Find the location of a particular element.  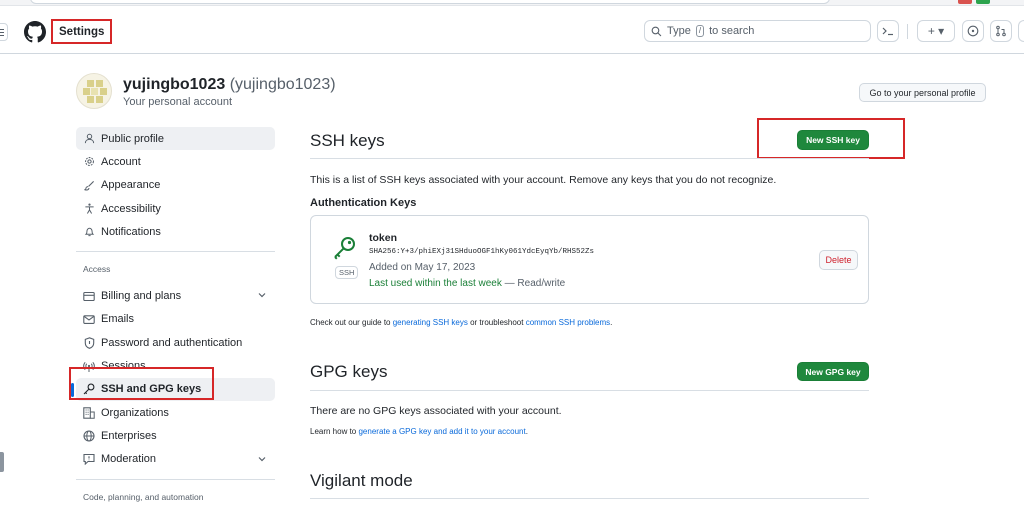

credit-card-icon is located at coordinates (89, 296).